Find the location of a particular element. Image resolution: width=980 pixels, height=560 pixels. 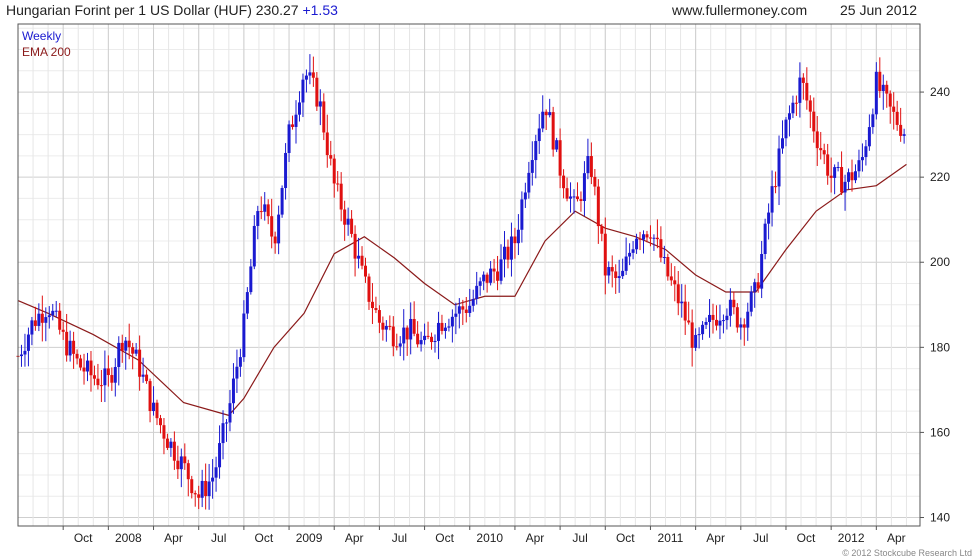

y-tick-label: 140 is located at coordinates (940, 517).